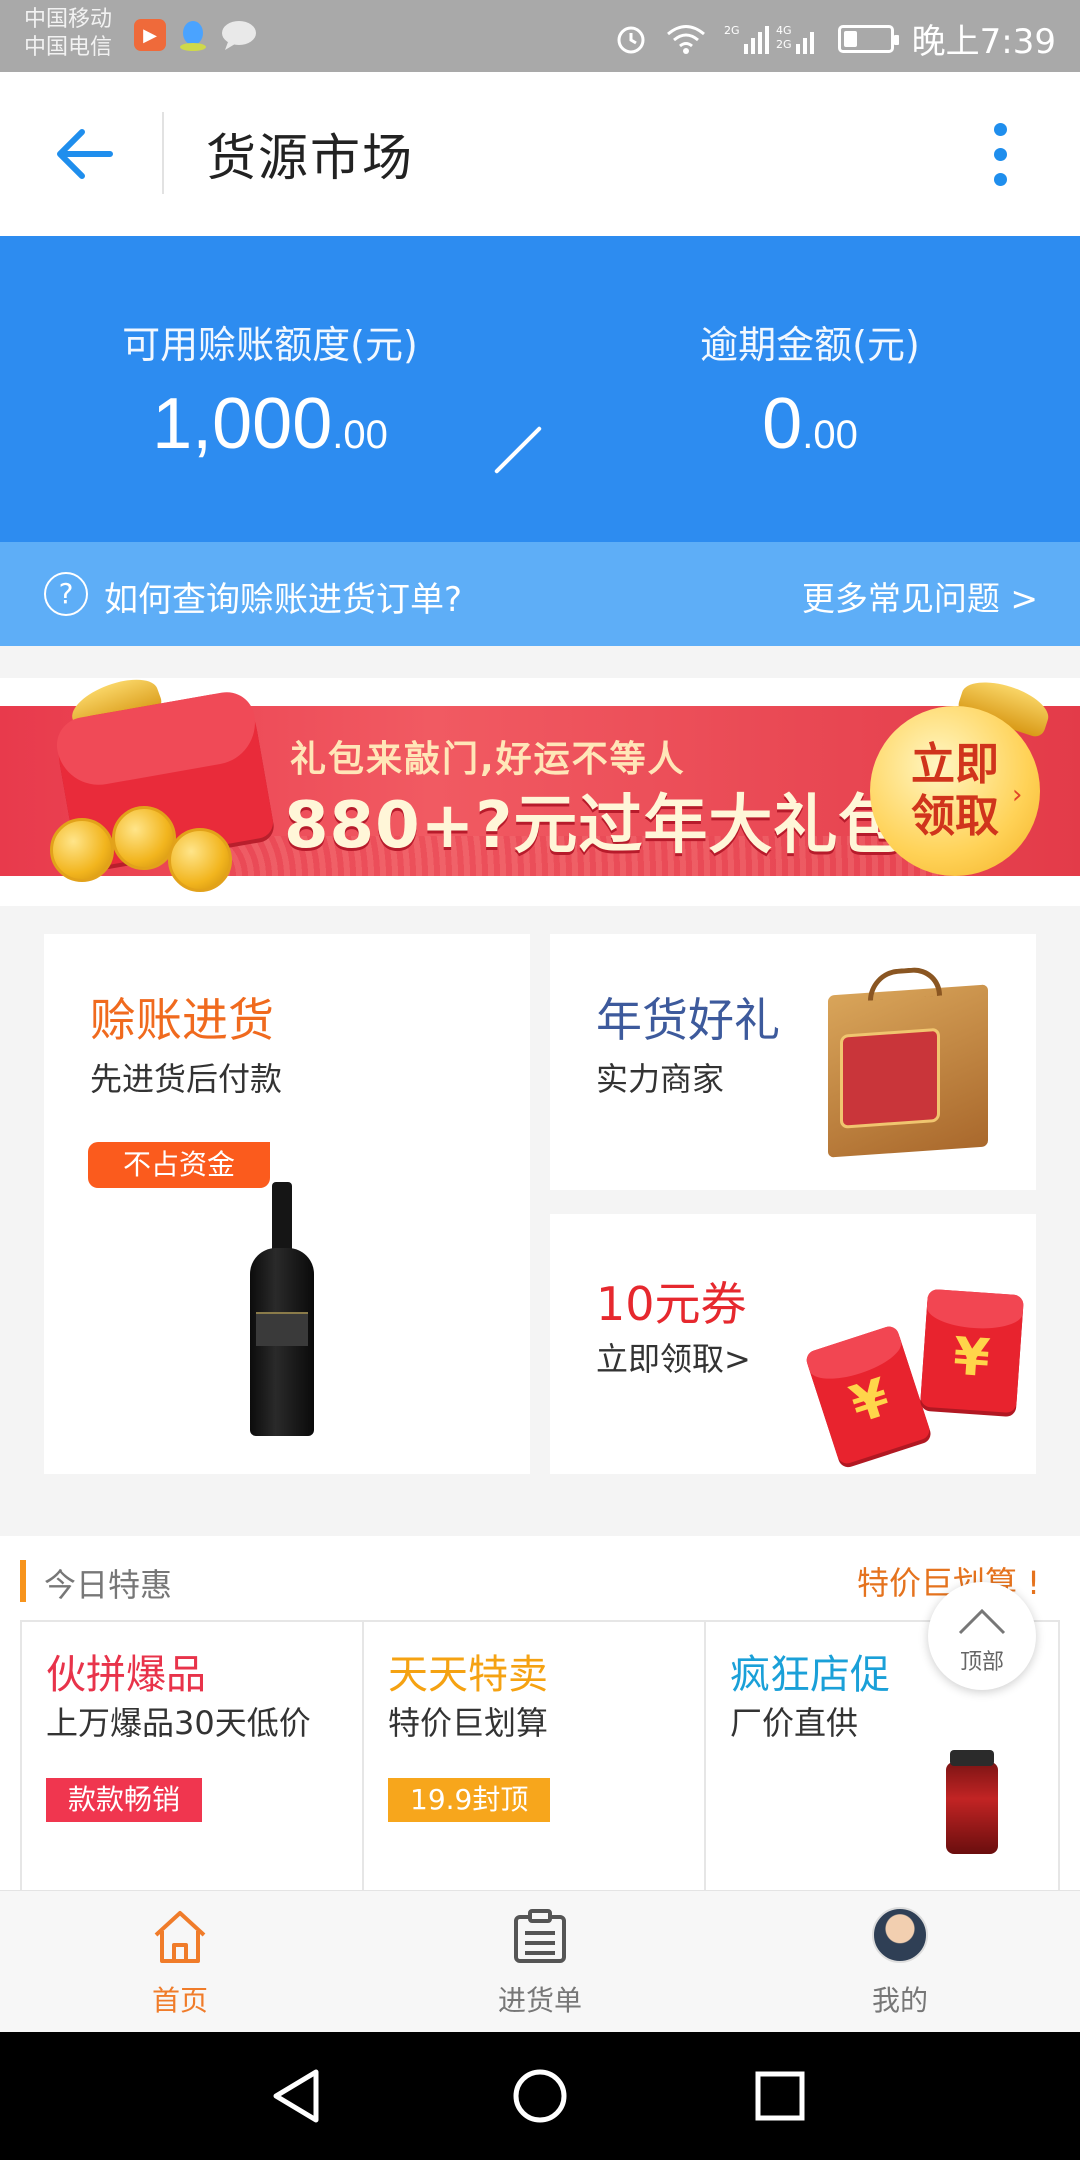 The height and width of the screenshot is (2160, 1080). I want to click on nav-back-icon, so click(298, 2096).